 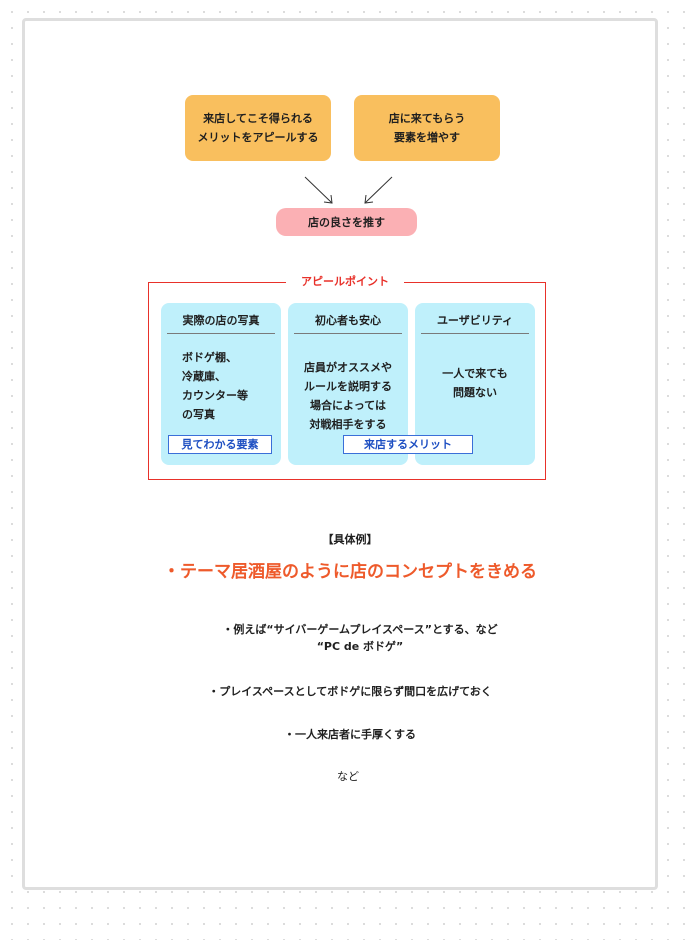 I want to click on column-head: 実際の店の写真, so click(x=221, y=322).